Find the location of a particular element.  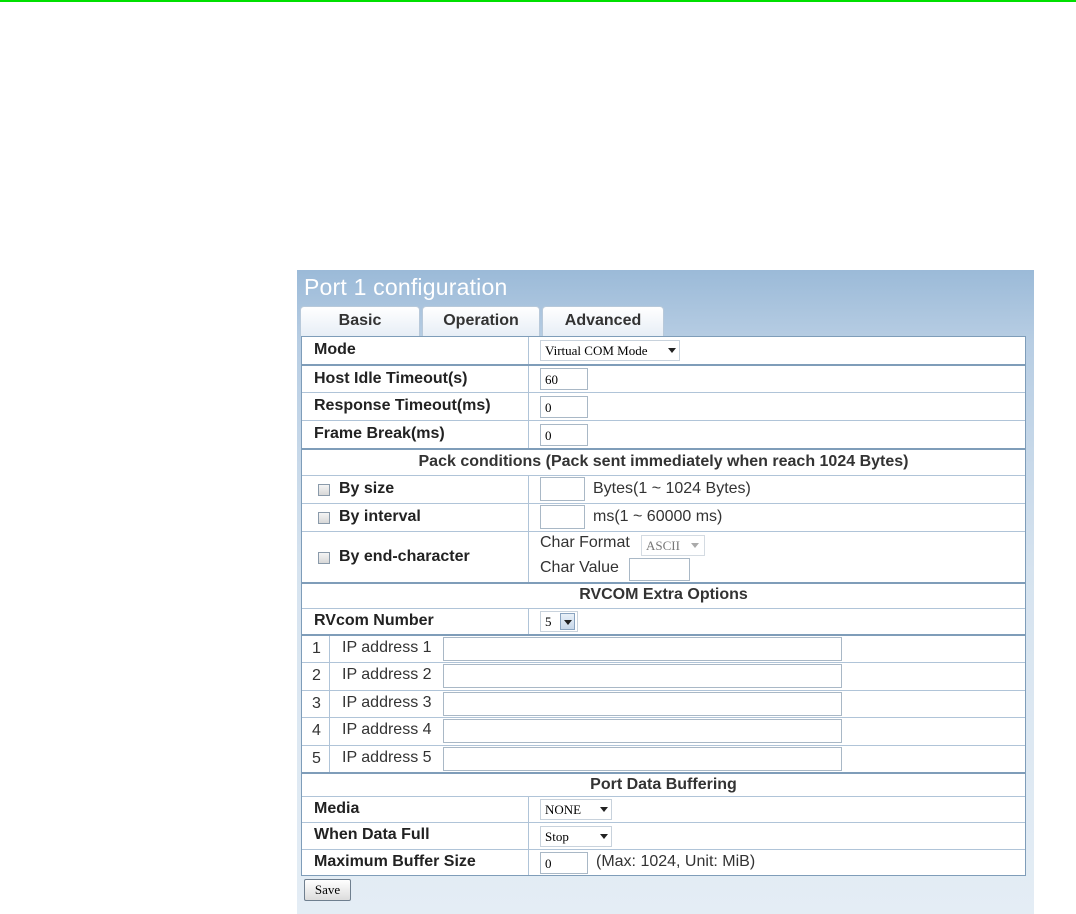

host-idle-input: 60 is located at coordinates (564, 379).